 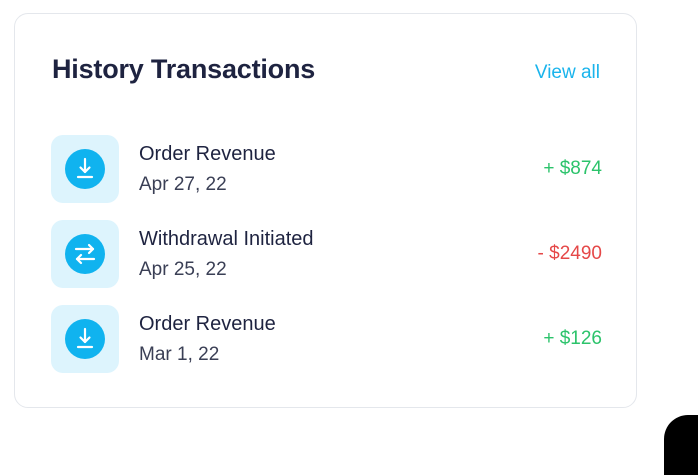 I want to click on transaction-date: Apr 25, 22, so click(x=183, y=269).